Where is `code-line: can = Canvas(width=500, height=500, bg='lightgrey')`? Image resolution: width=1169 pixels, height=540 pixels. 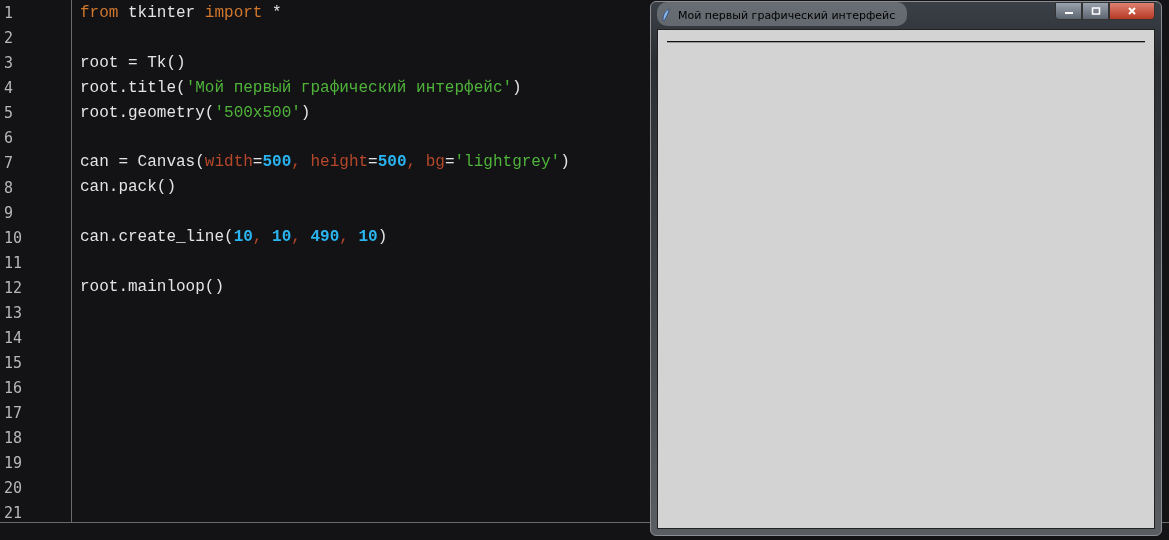 code-line: can = Canvas(width=500, height=500, bg='lightgrey') is located at coordinates (325, 163).